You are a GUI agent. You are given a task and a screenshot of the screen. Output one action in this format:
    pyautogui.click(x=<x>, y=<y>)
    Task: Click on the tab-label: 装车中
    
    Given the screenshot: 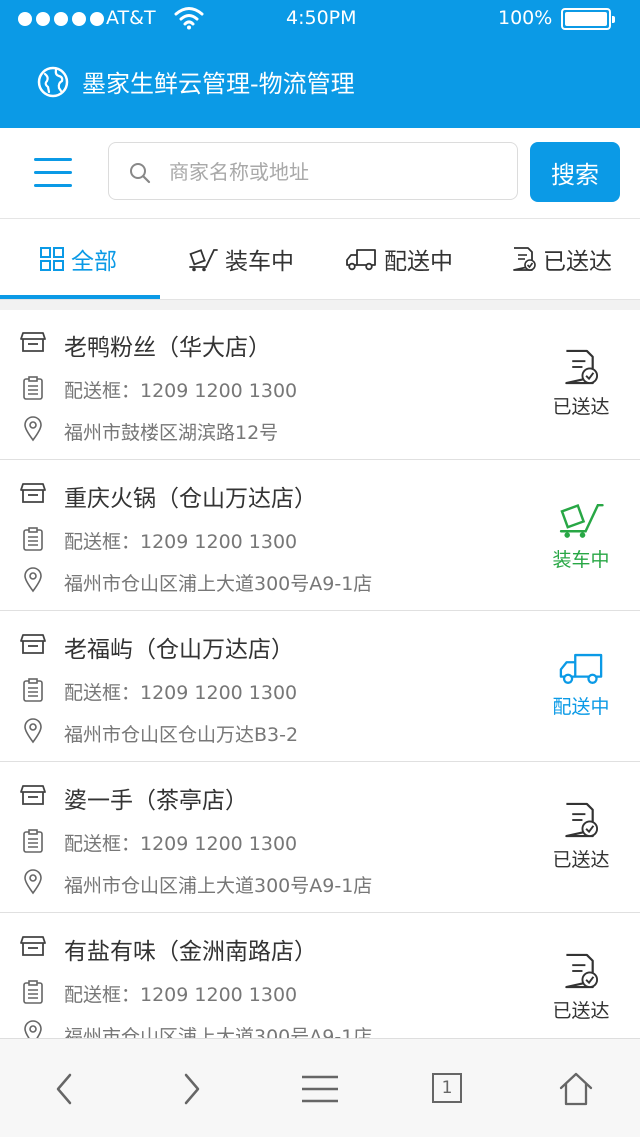 What is the action you would take?
    pyautogui.click(x=259, y=262)
    